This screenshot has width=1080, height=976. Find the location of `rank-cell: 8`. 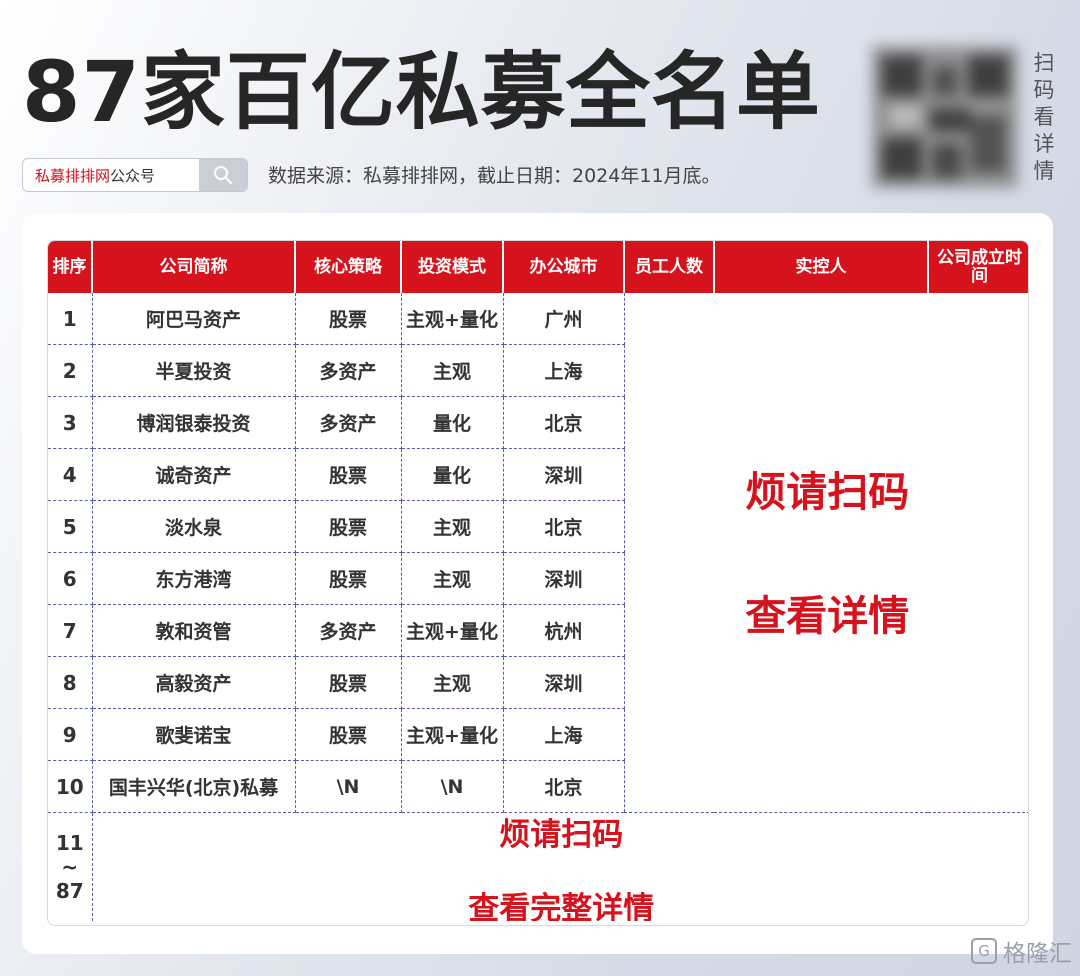

rank-cell: 8 is located at coordinates (70, 682).